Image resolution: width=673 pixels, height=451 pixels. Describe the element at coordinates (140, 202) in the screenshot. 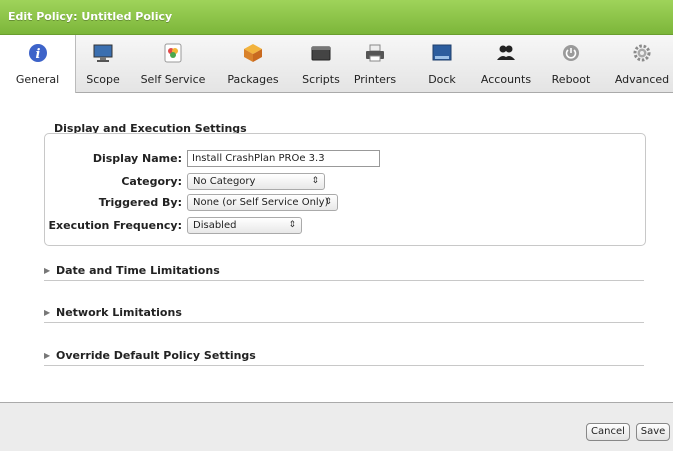

I see `triggered-by-label: Triggered By:` at that location.